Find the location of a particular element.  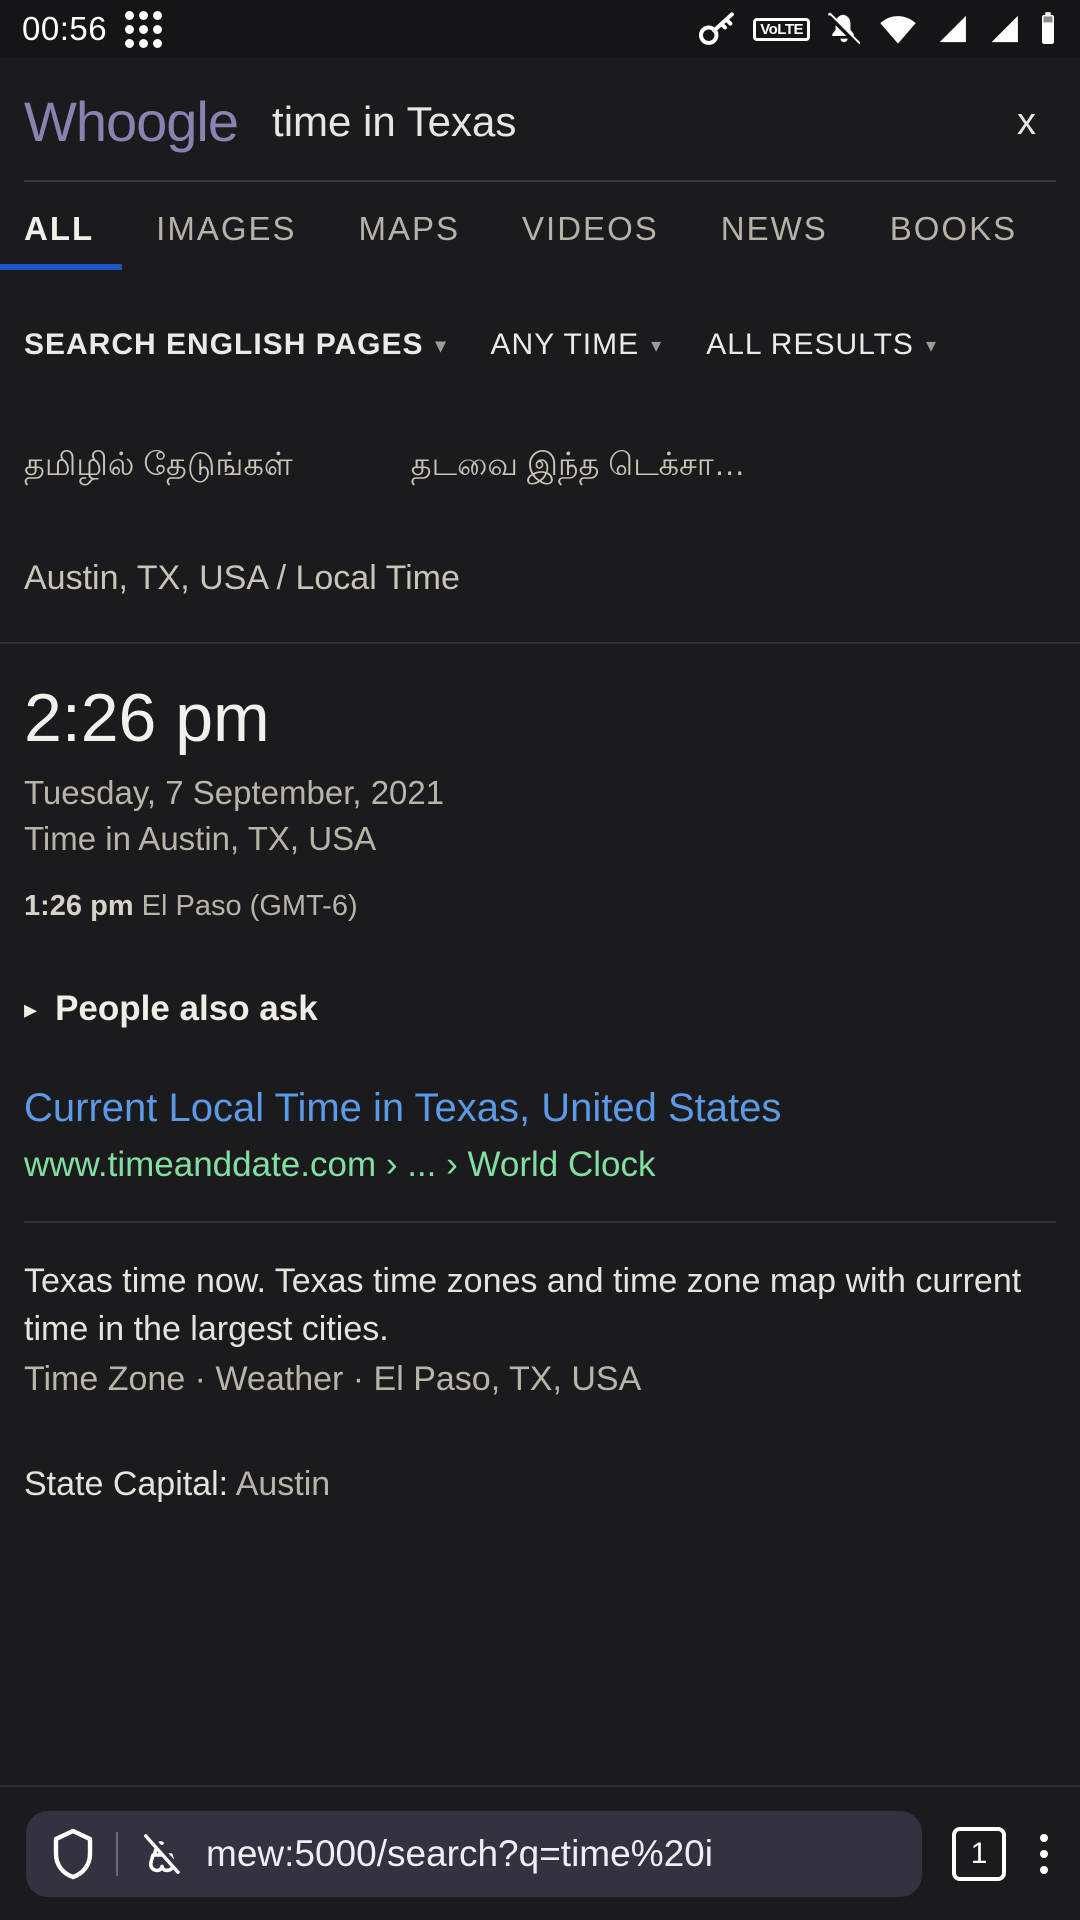

vpn-key-icon is located at coordinates (718, 29).